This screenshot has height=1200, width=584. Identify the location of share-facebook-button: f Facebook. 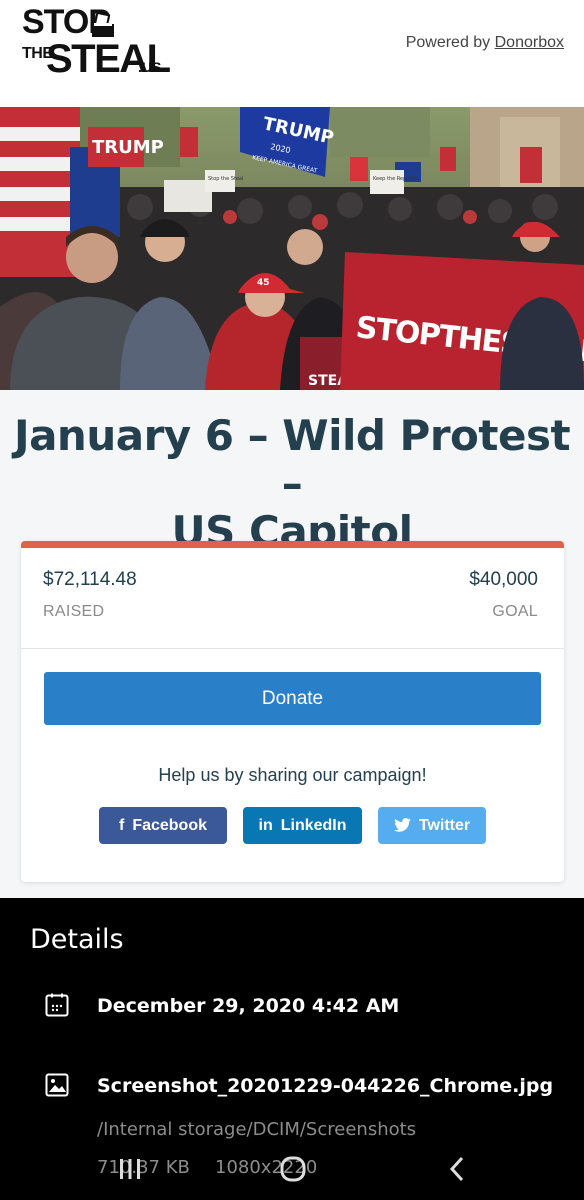
(163, 825).